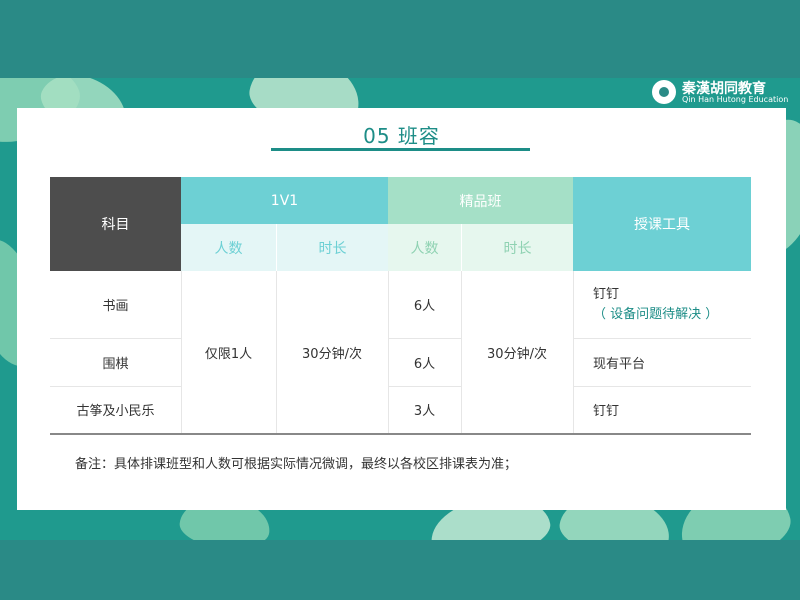  What do you see at coordinates (332, 247) in the screenshot?
I see `subheader-1v1-duration: 时长` at bounding box center [332, 247].